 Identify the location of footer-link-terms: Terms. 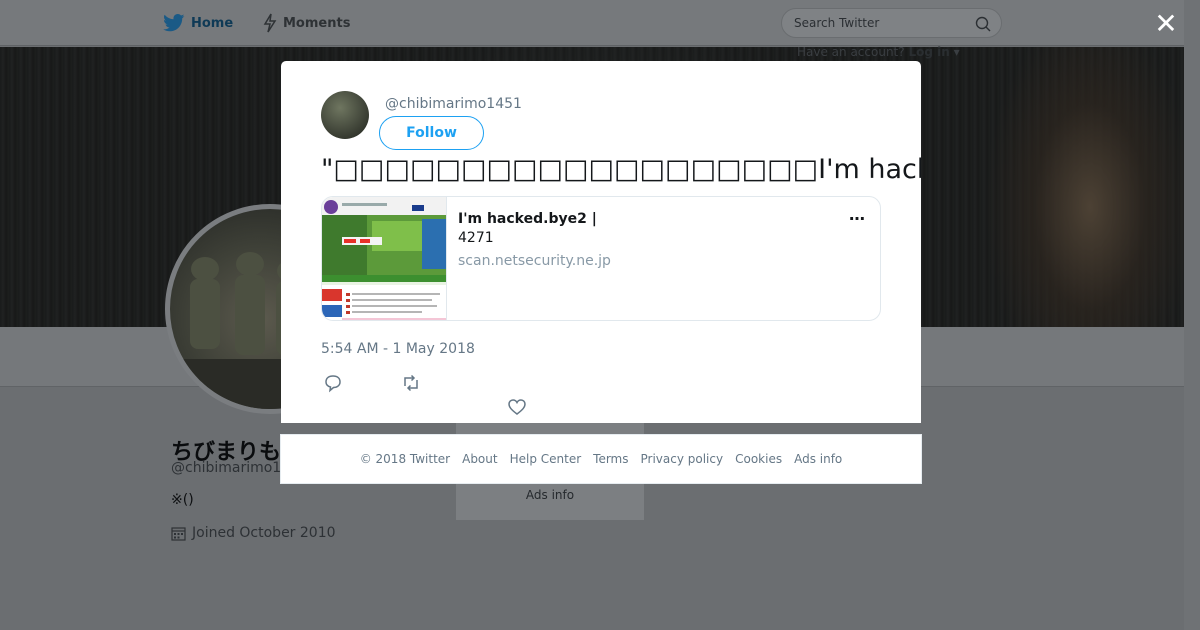
(610, 459).